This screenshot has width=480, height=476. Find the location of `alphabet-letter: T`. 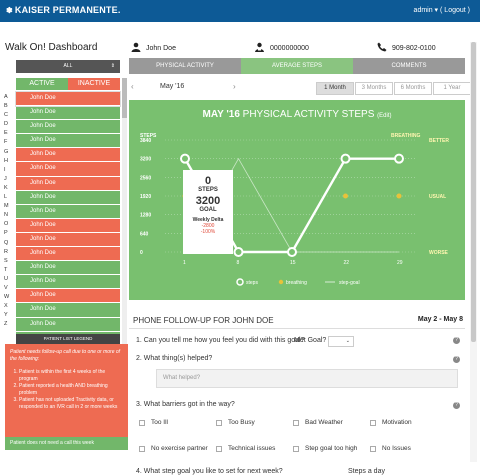

alphabet-letter: T is located at coordinates (9, 270).